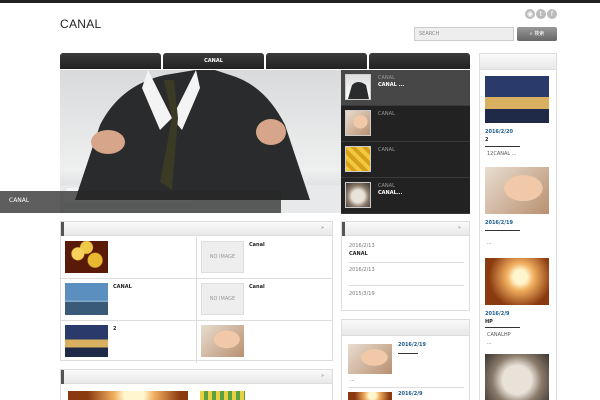 This screenshot has height=400, width=600. Describe the element at coordinates (405, 266) in the screenshot. I see `news-panel: » 2016/2/13 CANAL 2016/2/13 2015/3/19` at that location.